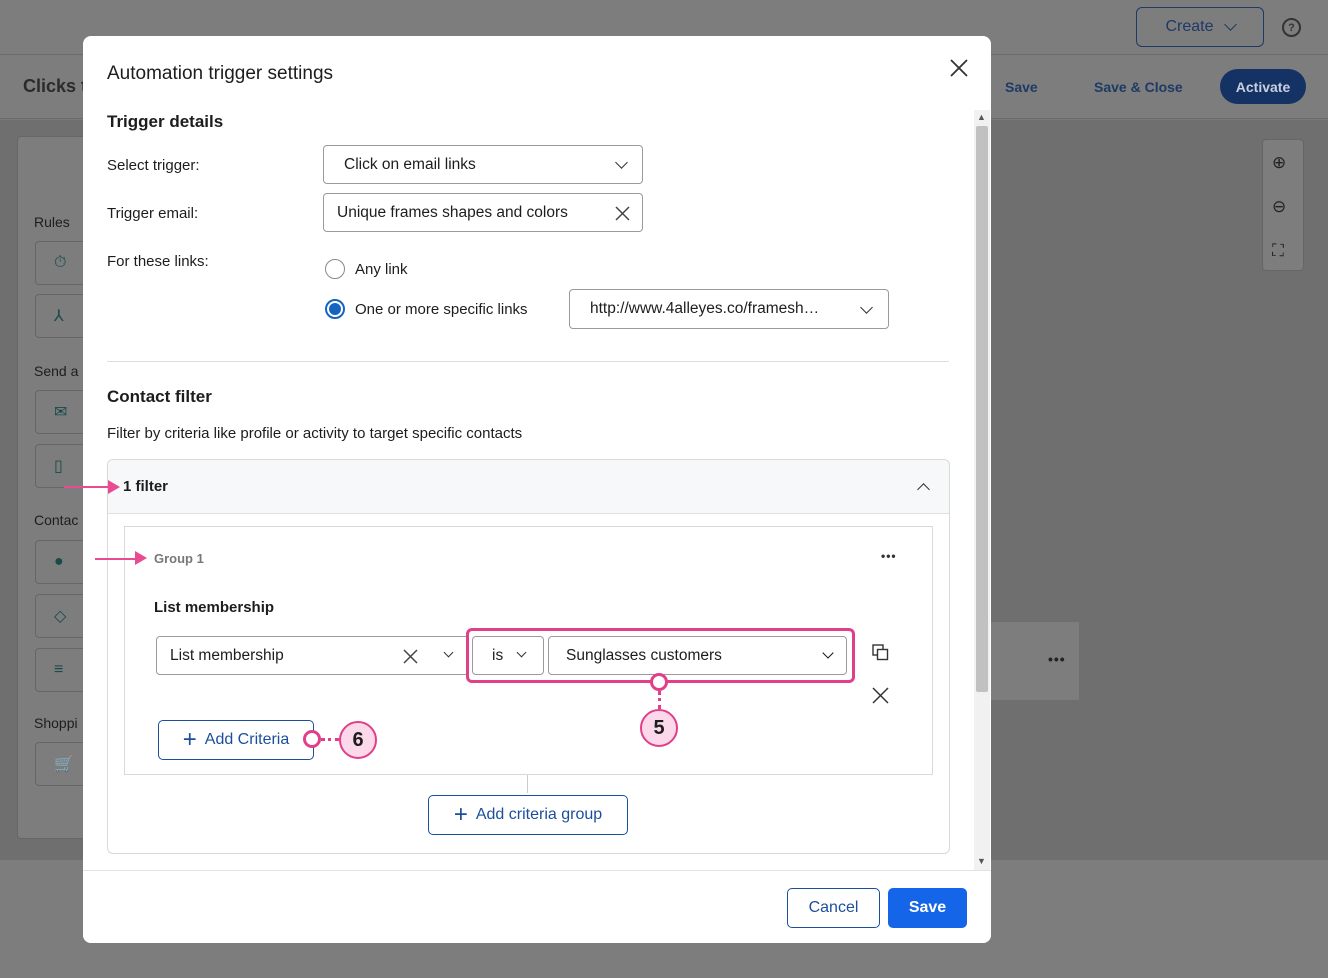  Describe the element at coordinates (330, 739) in the screenshot. I see `callout-6-connector` at that location.